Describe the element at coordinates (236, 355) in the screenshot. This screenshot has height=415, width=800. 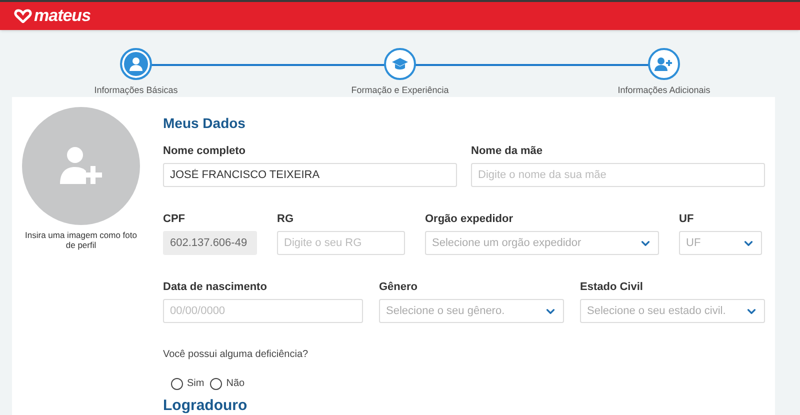
I see `question-text: Você possui alguma deficiência?` at that location.